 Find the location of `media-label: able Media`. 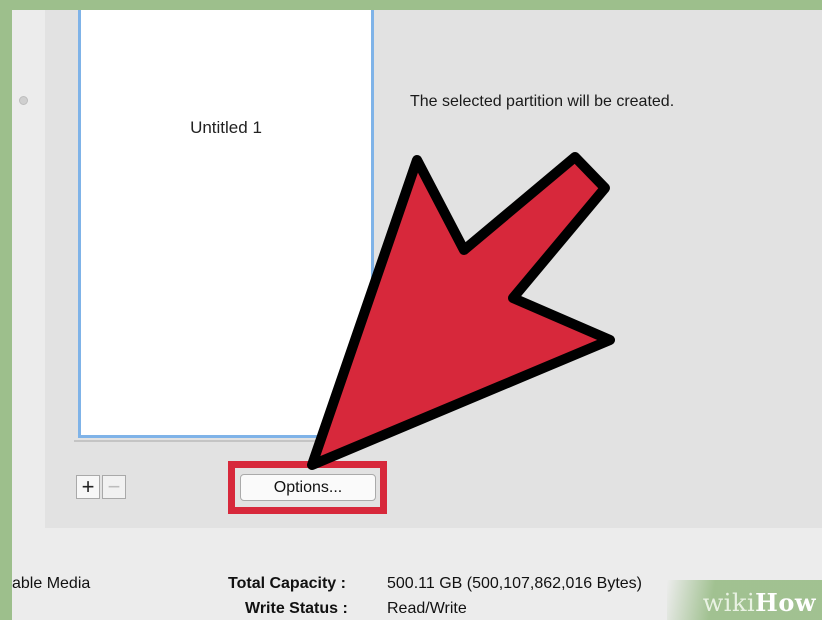

media-label: able Media is located at coordinates (51, 583).